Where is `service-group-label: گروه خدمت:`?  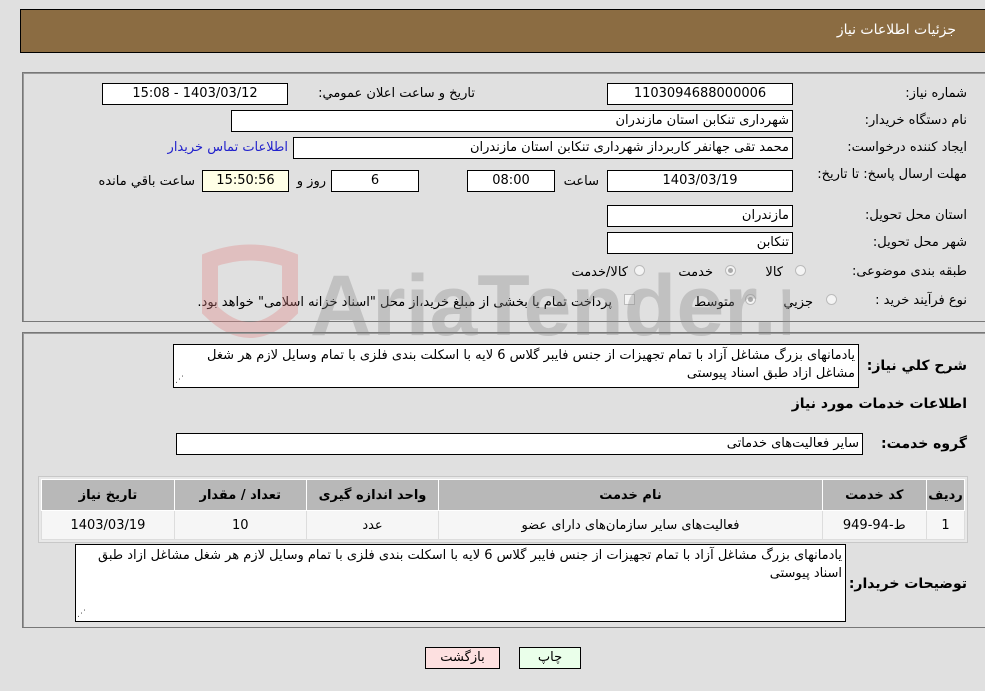 service-group-label: گروه خدمت: is located at coordinates (924, 444).